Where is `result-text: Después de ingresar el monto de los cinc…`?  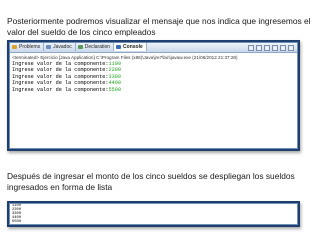 result-text: Después de ingresar el monto de los cinc… is located at coordinates (151, 181).